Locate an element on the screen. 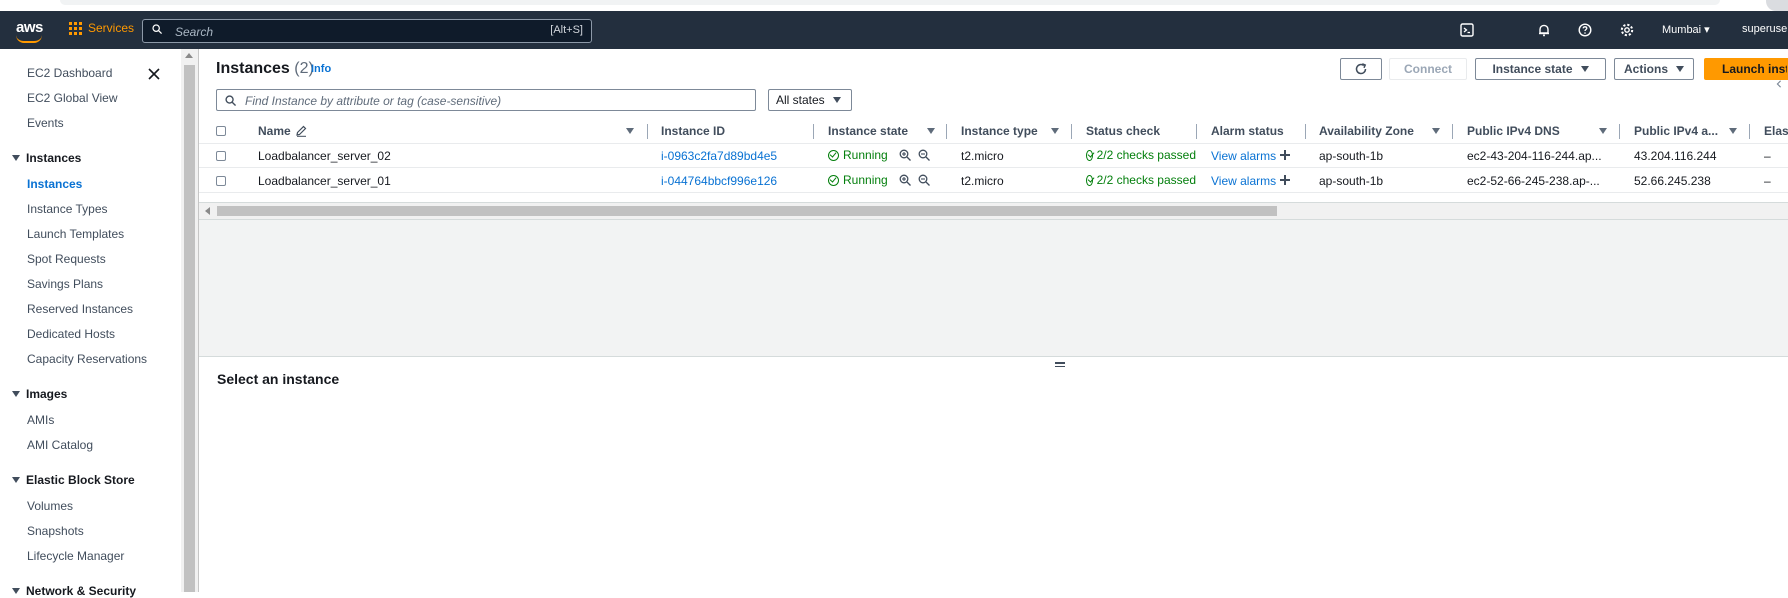  column-header-instance-state: Instance state is located at coordinates (868, 131).